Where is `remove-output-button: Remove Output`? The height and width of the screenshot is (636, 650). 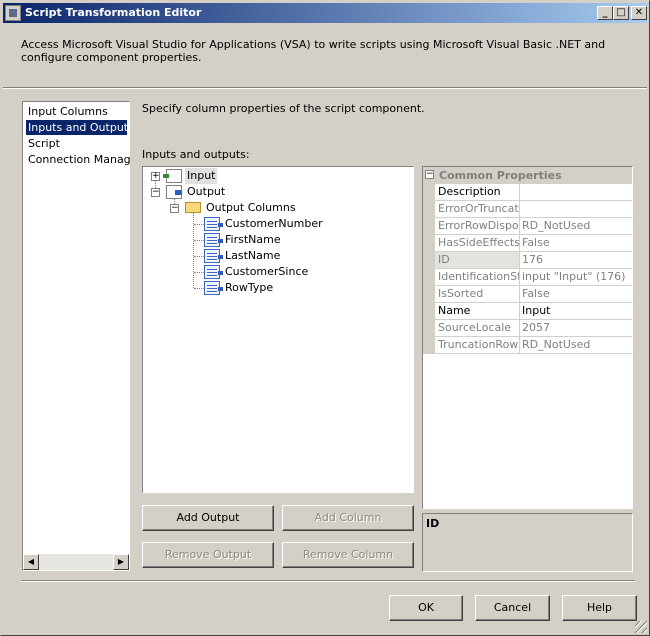 remove-output-button: Remove Output is located at coordinates (208, 555).